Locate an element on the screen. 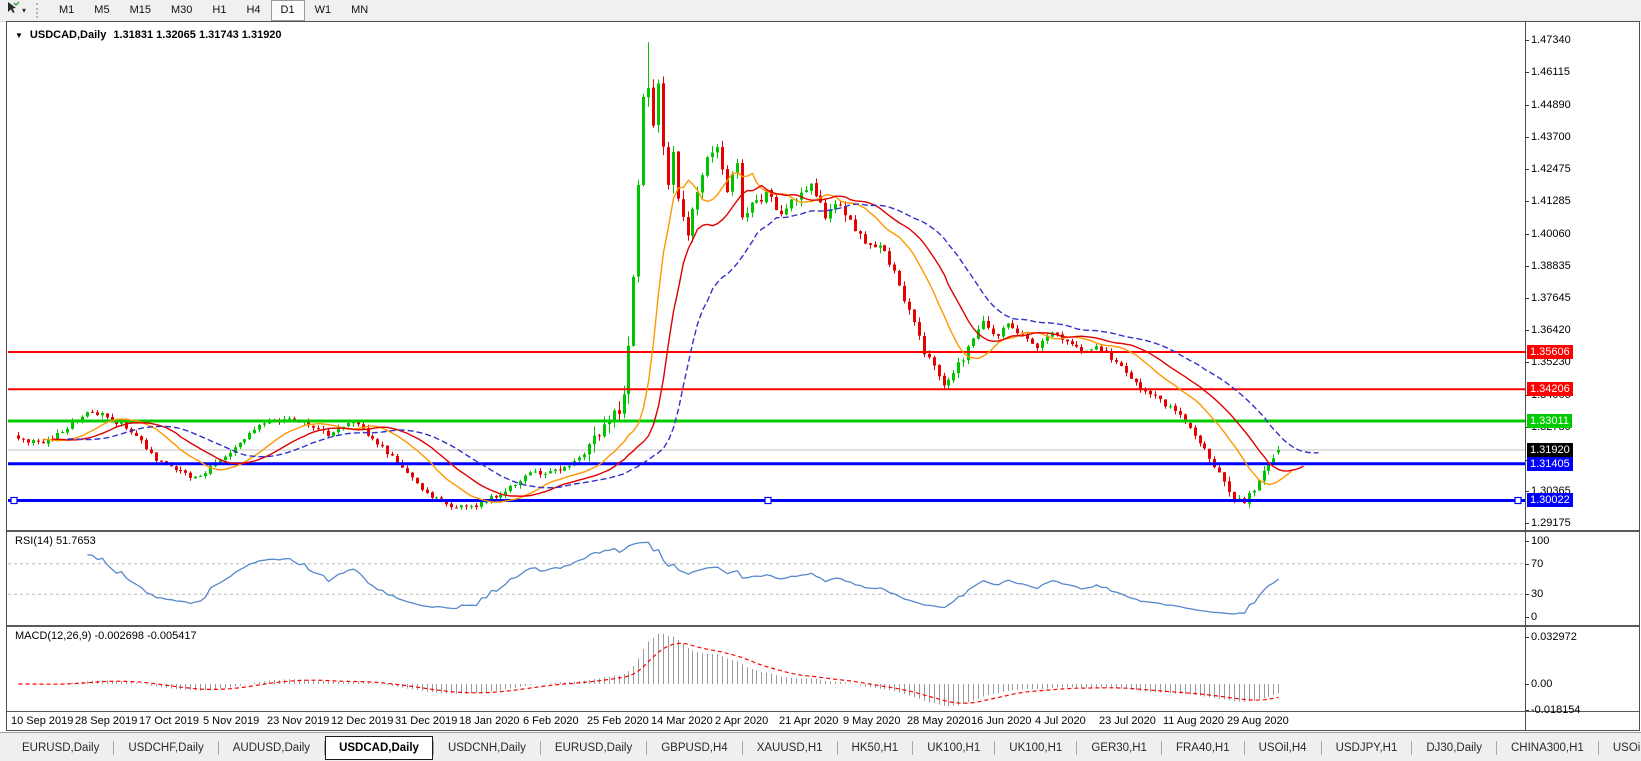  chart-tab-ger30-h1: GER30,H1 is located at coordinates (1119, 748).